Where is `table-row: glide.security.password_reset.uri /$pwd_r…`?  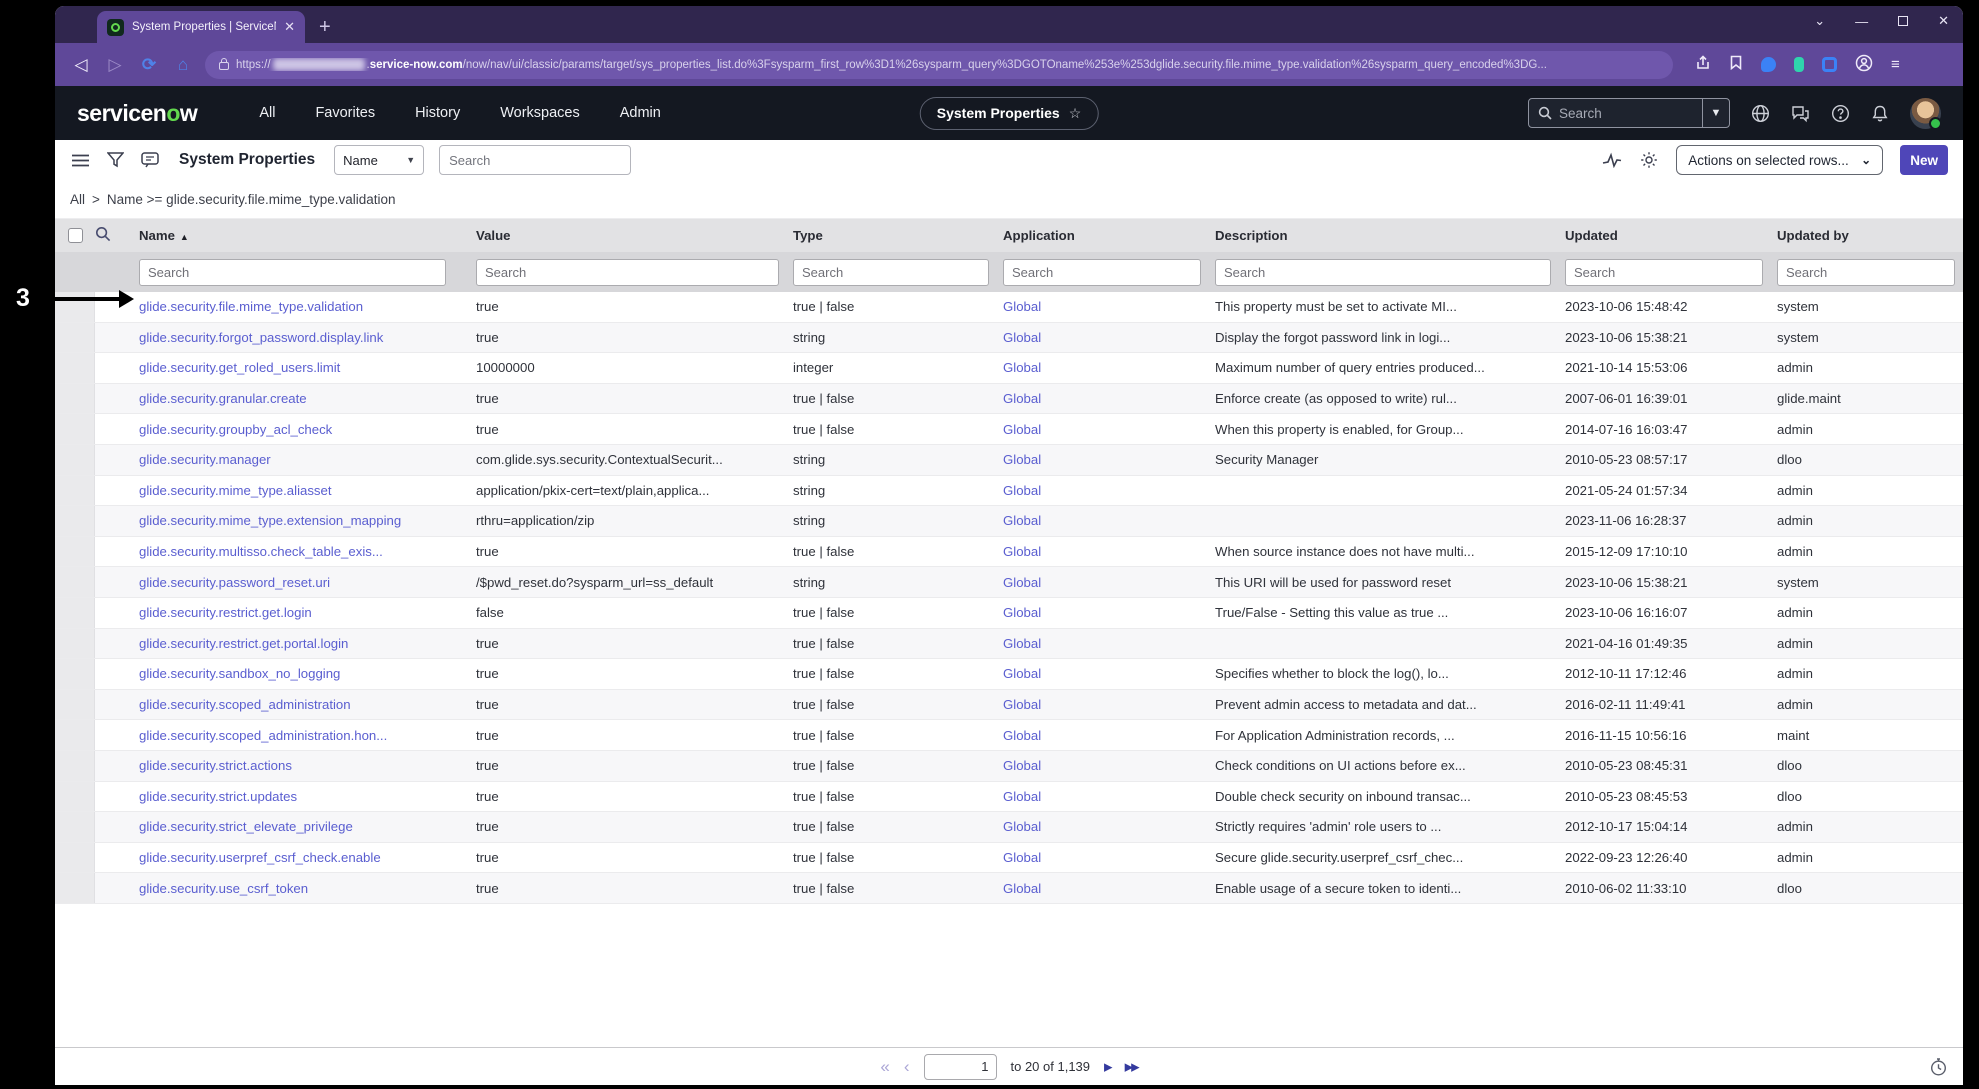 table-row: glide.security.password_reset.uri /$pwd_r… is located at coordinates (1009, 582).